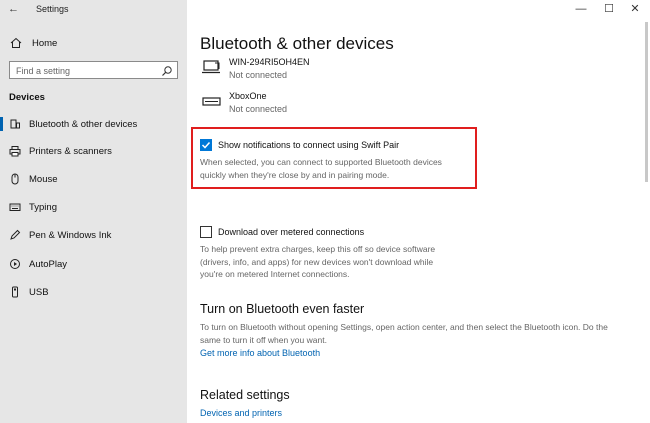 The height and width of the screenshot is (423, 650). Describe the element at coordinates (27, 97) in the screenshot. I see `devices-section-label: Devices` at that location.